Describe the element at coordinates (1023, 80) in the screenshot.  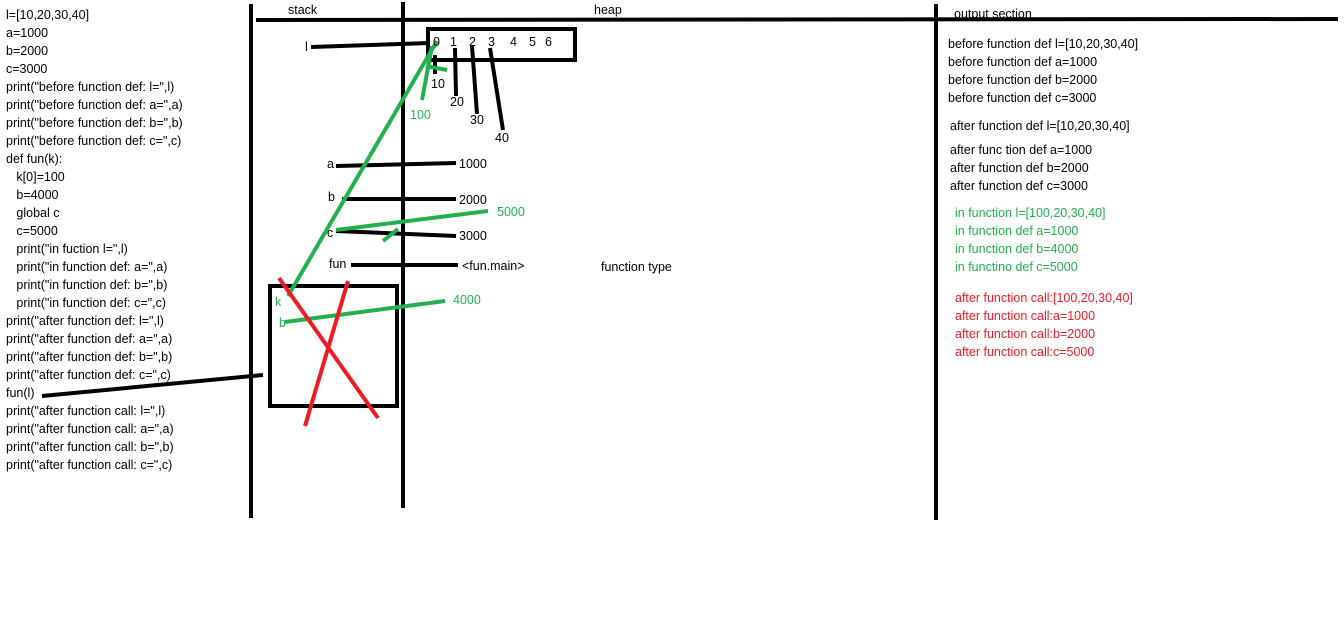
I see `output-before-line: before function def b=2000` at that location.